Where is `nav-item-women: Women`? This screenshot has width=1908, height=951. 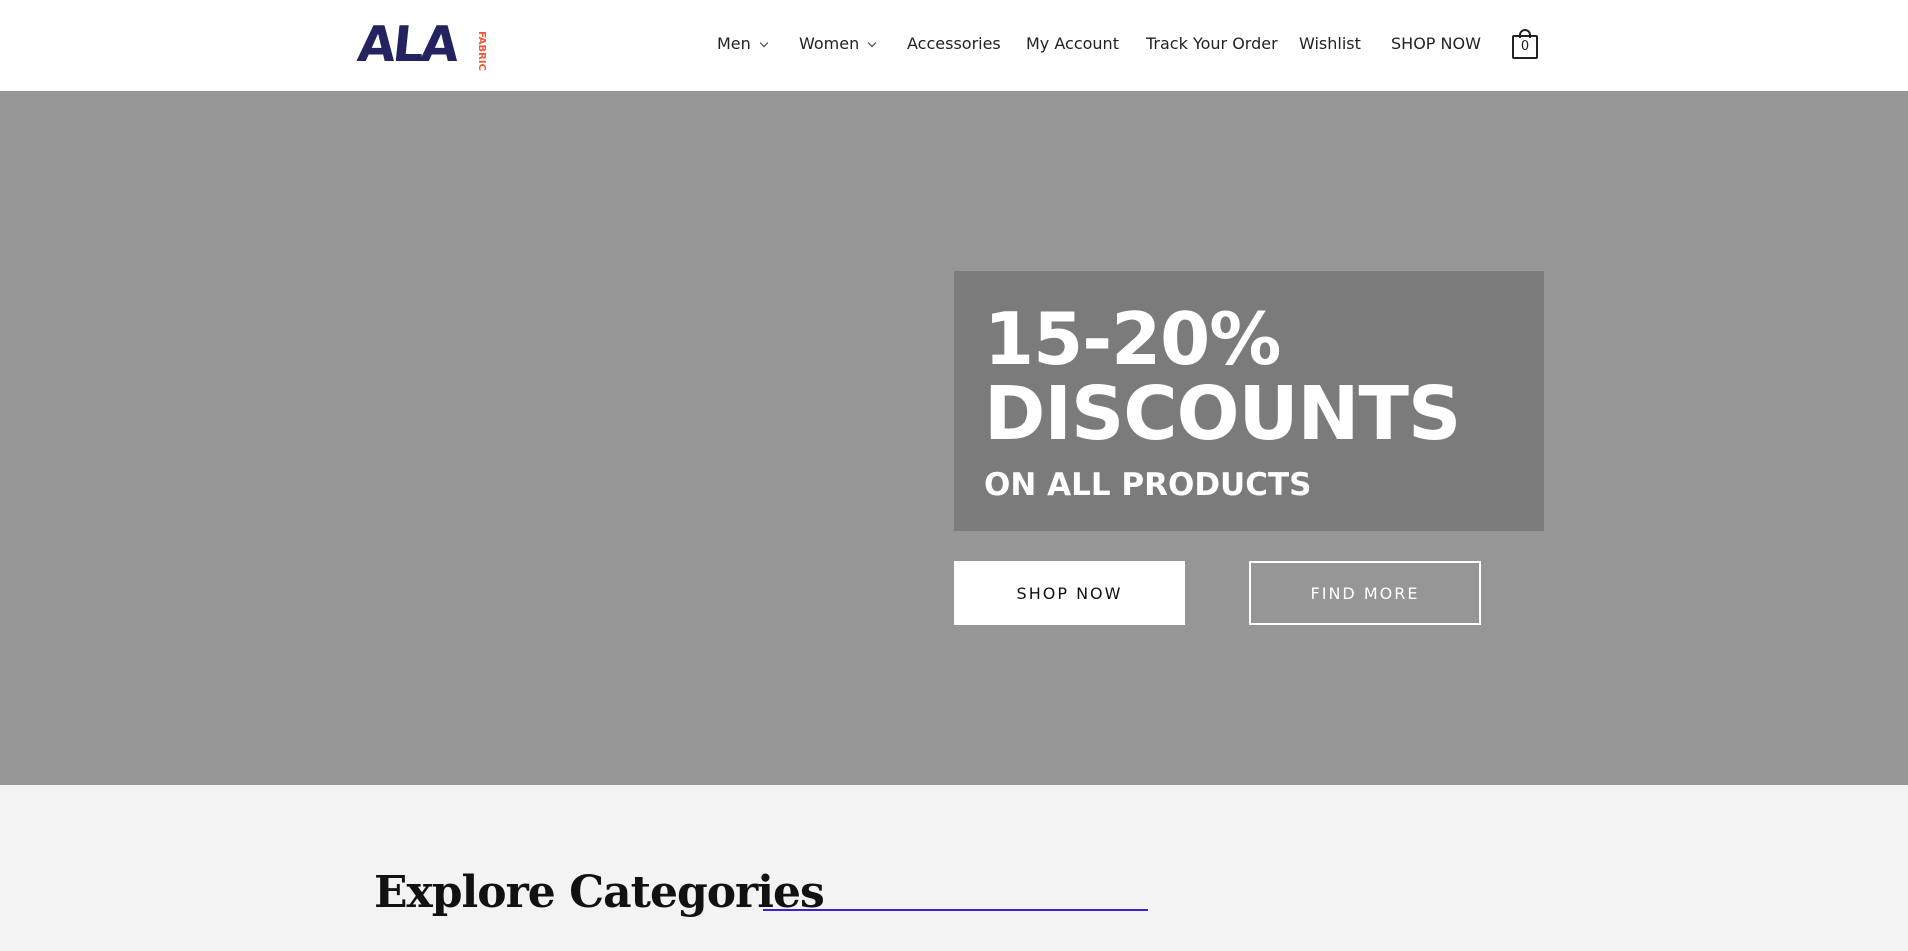 nav-item-women: Women is located at coordinates (838, 44).